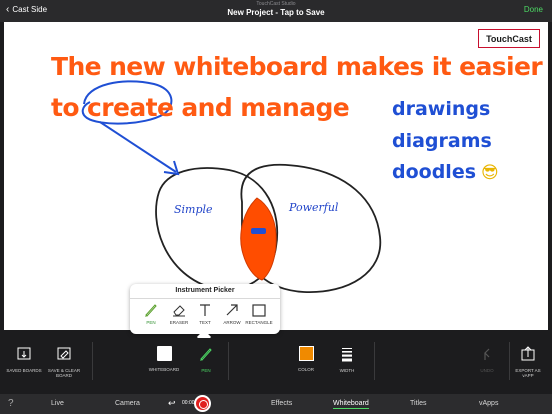 This screenshot has width=552, height=414. I want to click on export-icon, so click(528, 353).